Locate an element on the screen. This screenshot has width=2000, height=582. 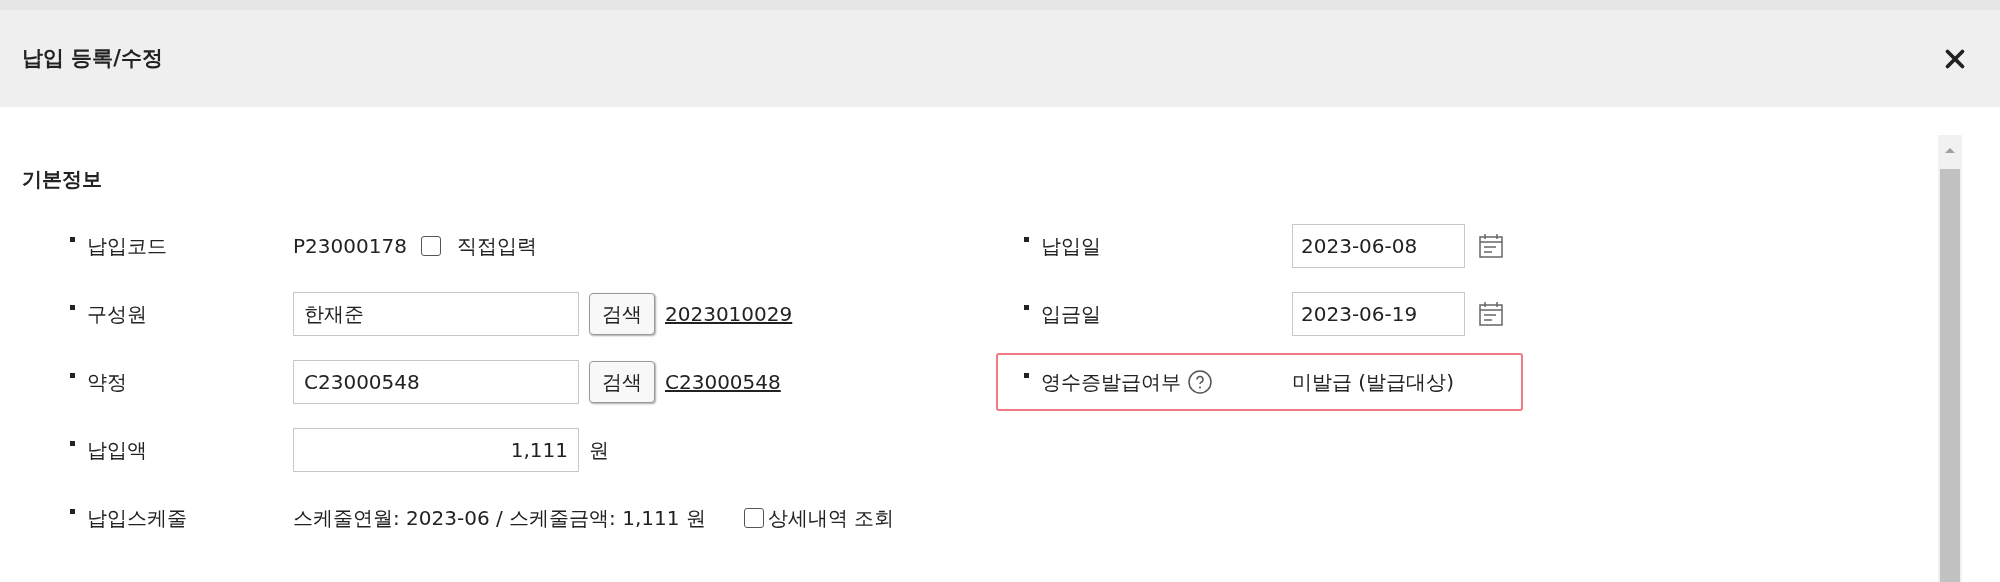
text-field: 한재준 is located at coordinates (436, 314).